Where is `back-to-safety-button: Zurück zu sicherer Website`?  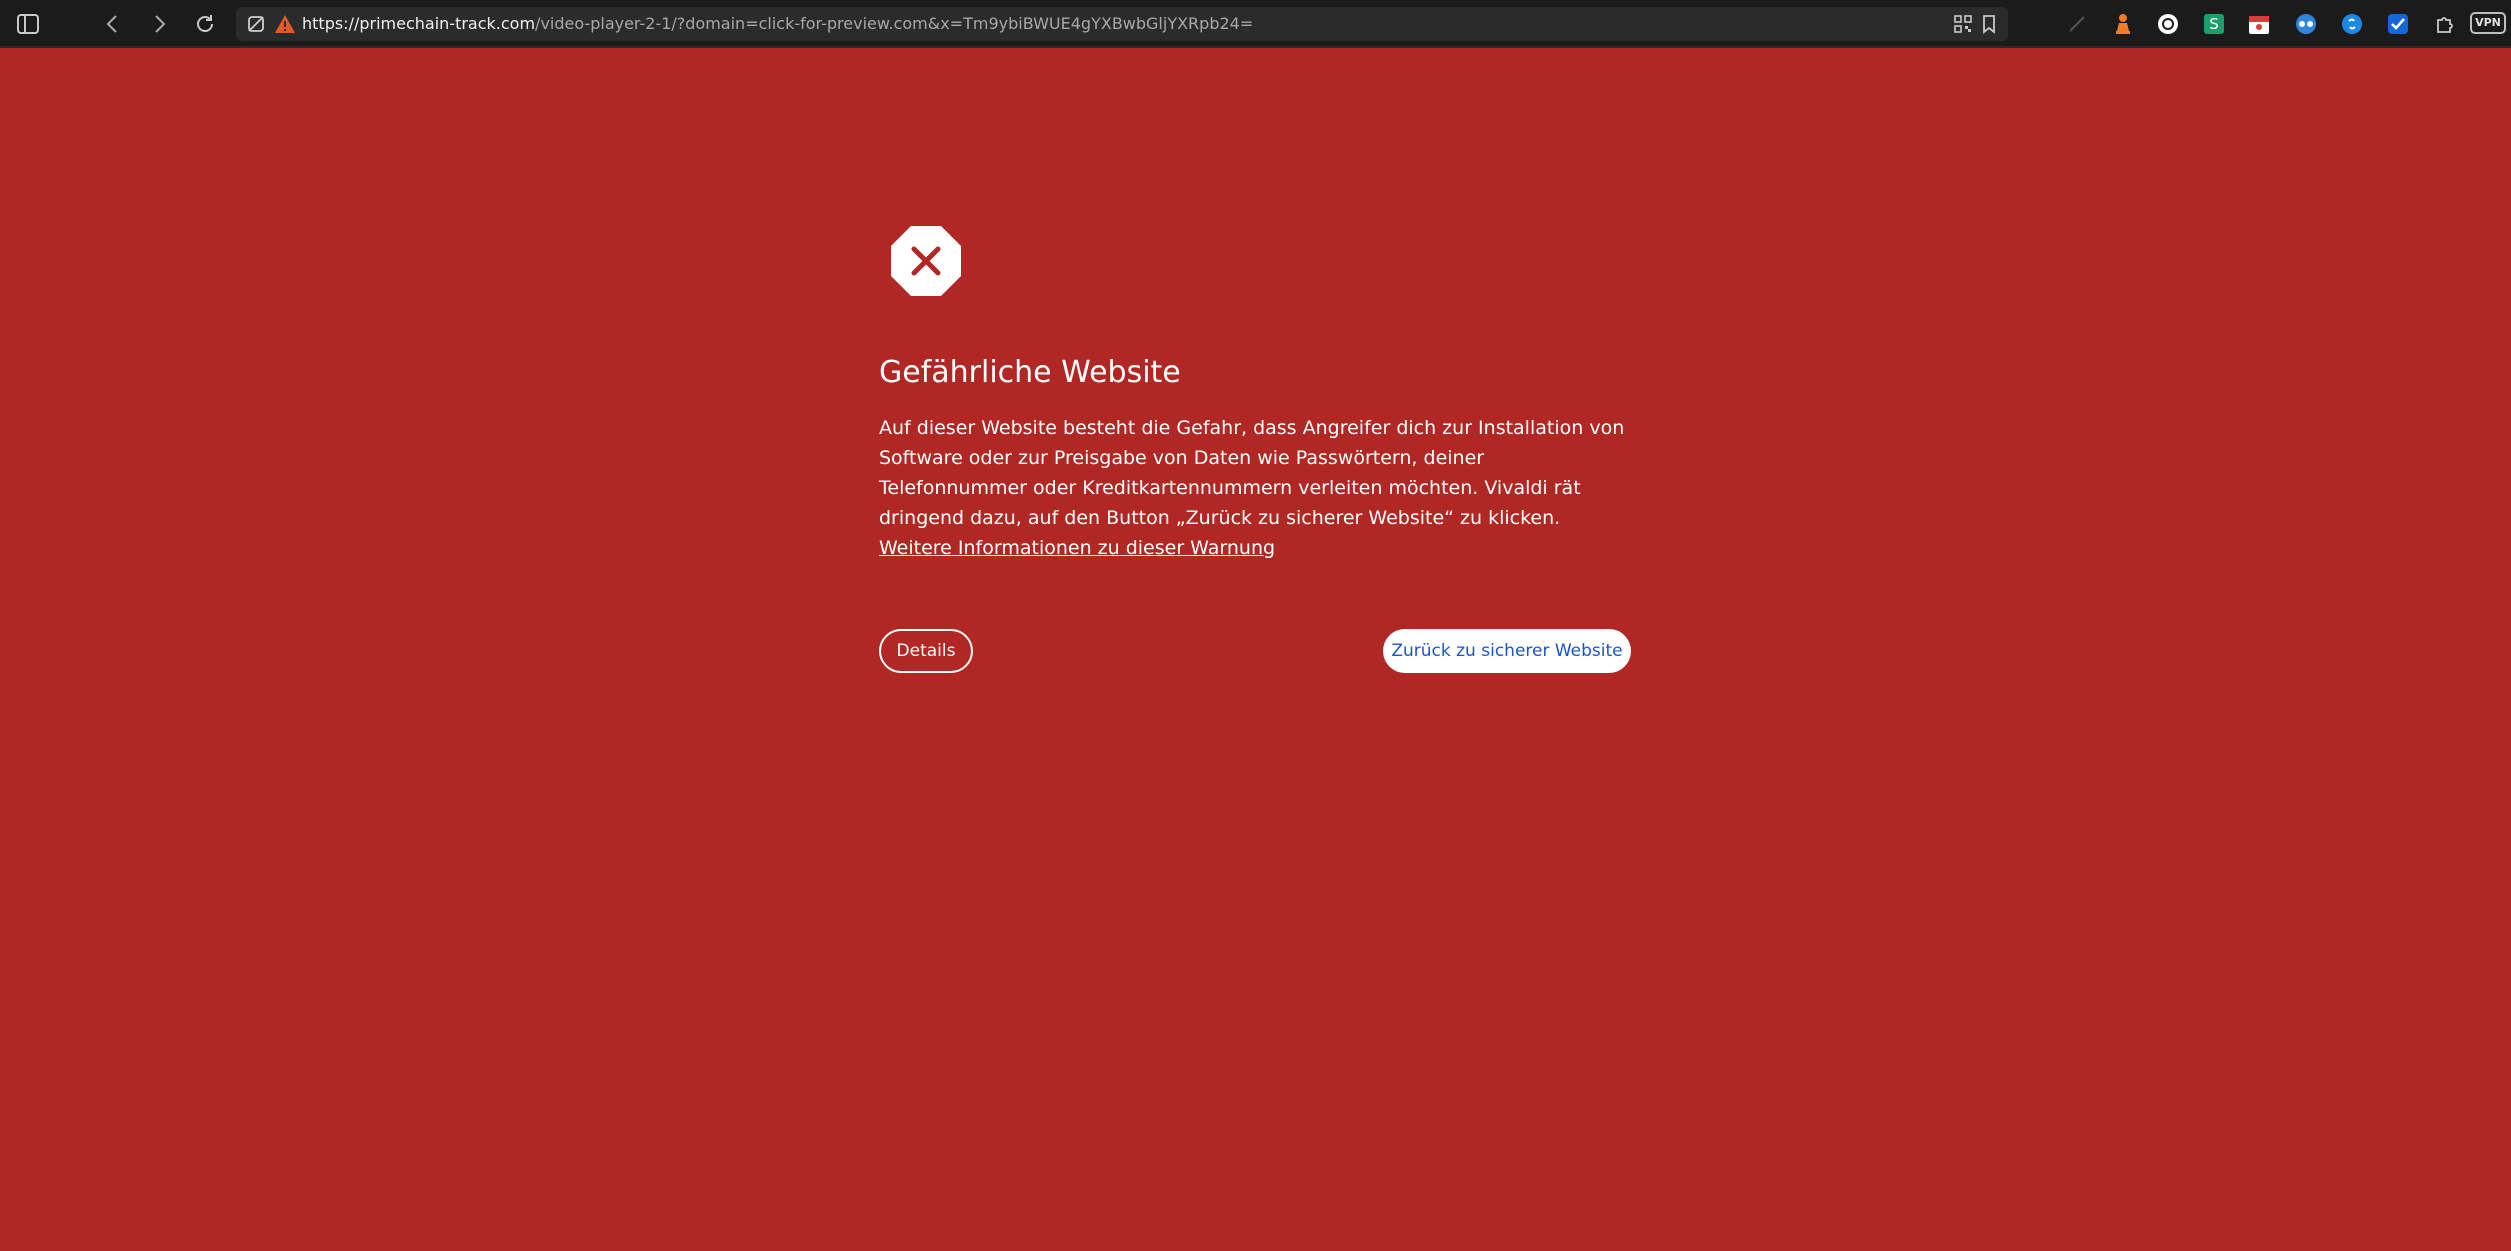
back-to-safety-button: Zurück zu sicherer Website is located at coordinates (1507, 651).